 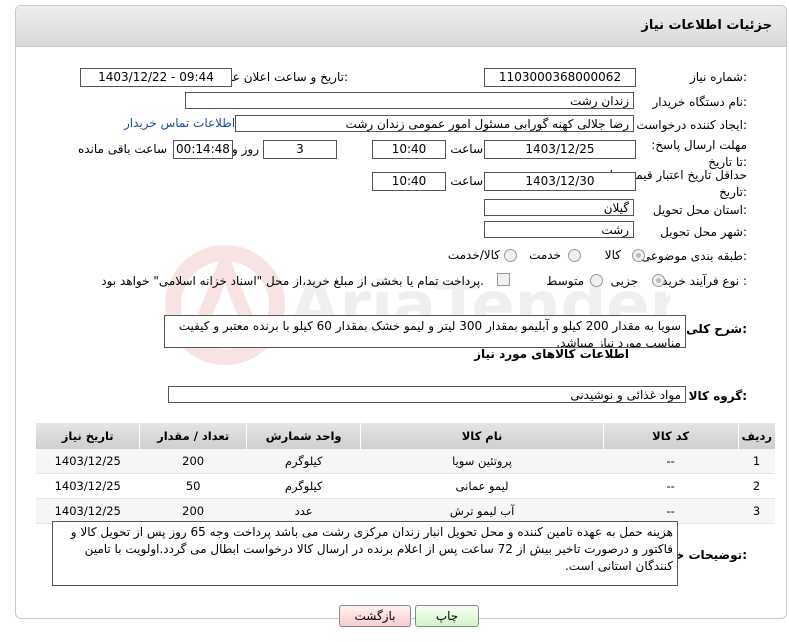 What do you see at coordinates (559, 207) in the screenshot?
I see `province-value: گیلان` at bounding box center [559, 207].